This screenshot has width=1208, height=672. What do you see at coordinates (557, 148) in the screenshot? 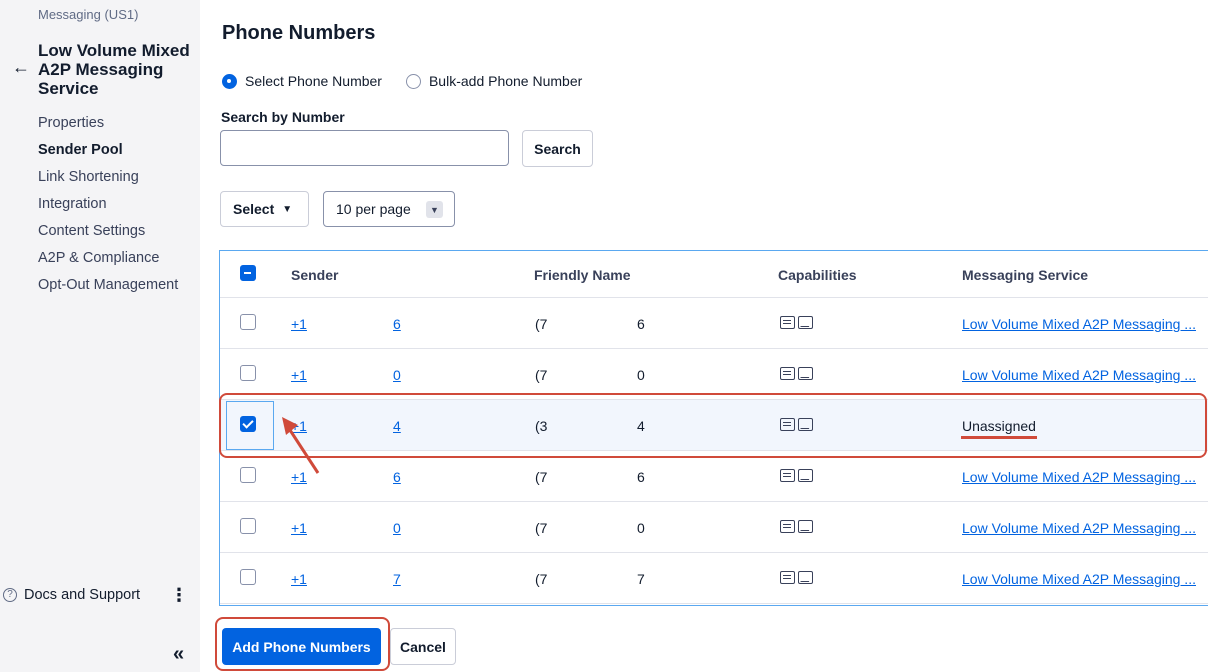
I see `search-button: Search` at bounding box center [557, 148].